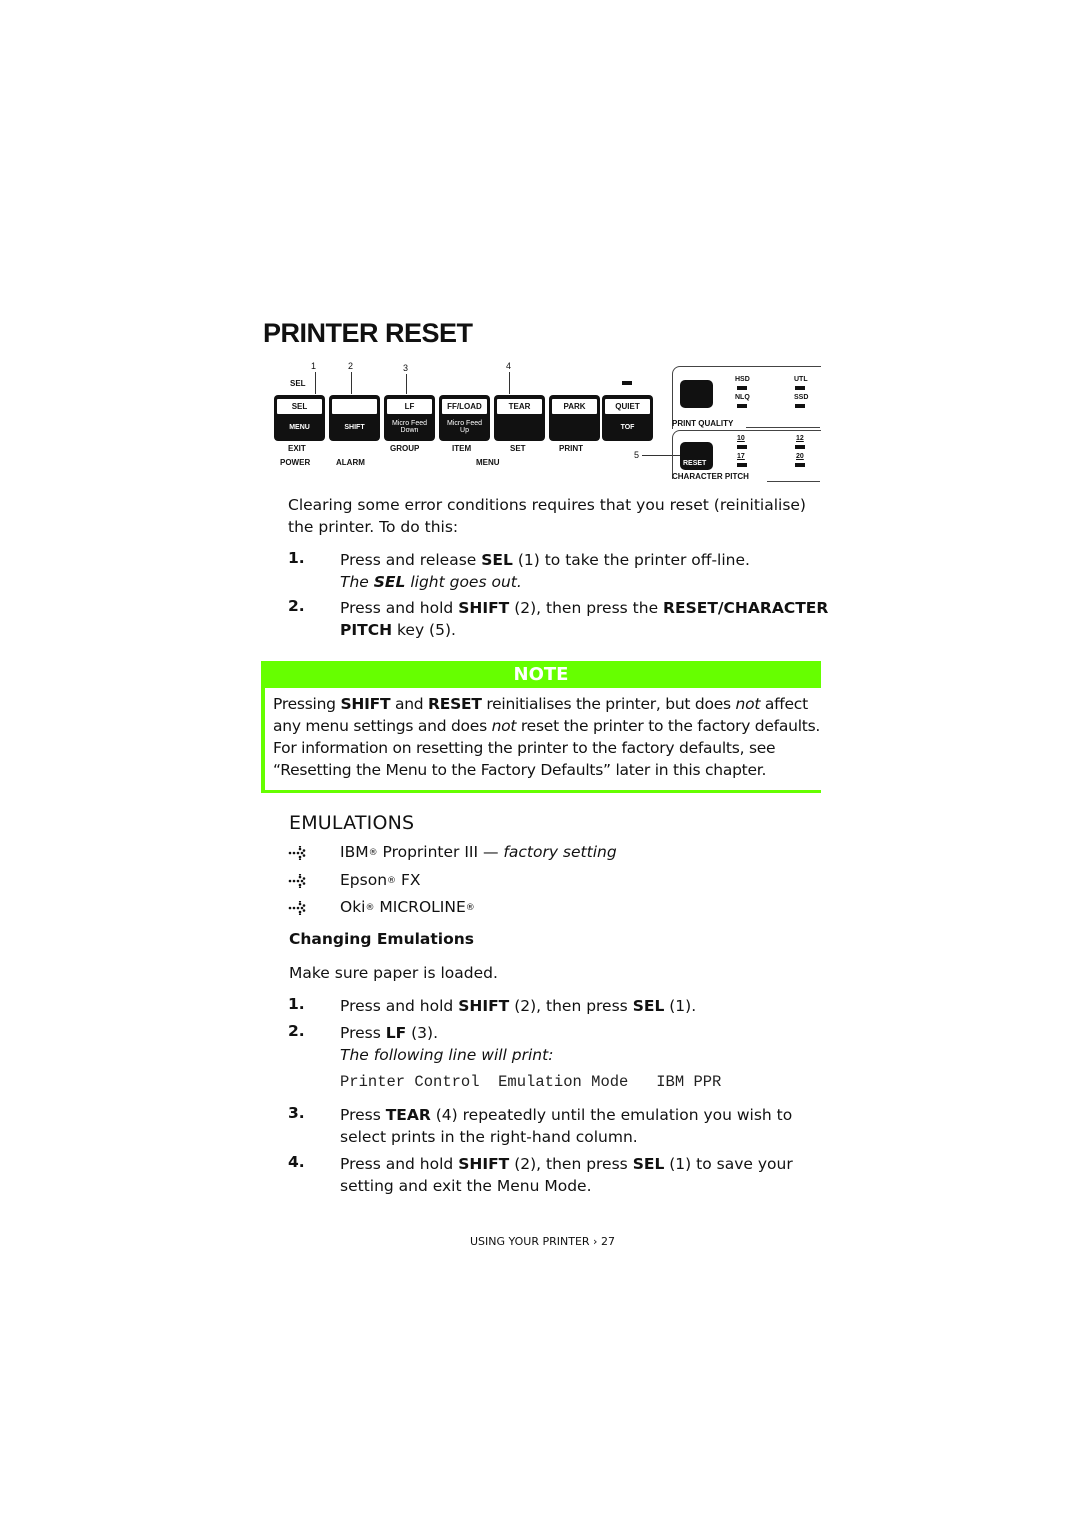 The image size is (1080, 1528). What do you see at coordinates (742, 379) in the screenshot?
I see `hsd-label: HSD` at bounding box center [742, 379].